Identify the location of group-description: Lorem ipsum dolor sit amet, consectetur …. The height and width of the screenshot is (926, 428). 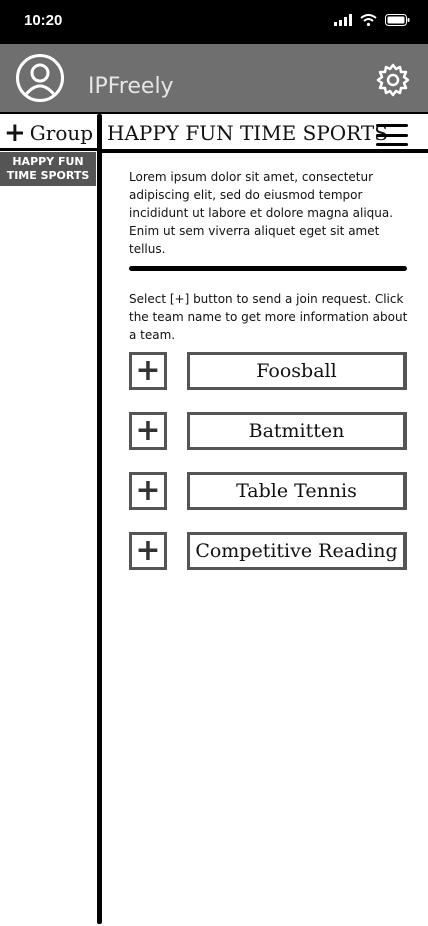
(261, 213).